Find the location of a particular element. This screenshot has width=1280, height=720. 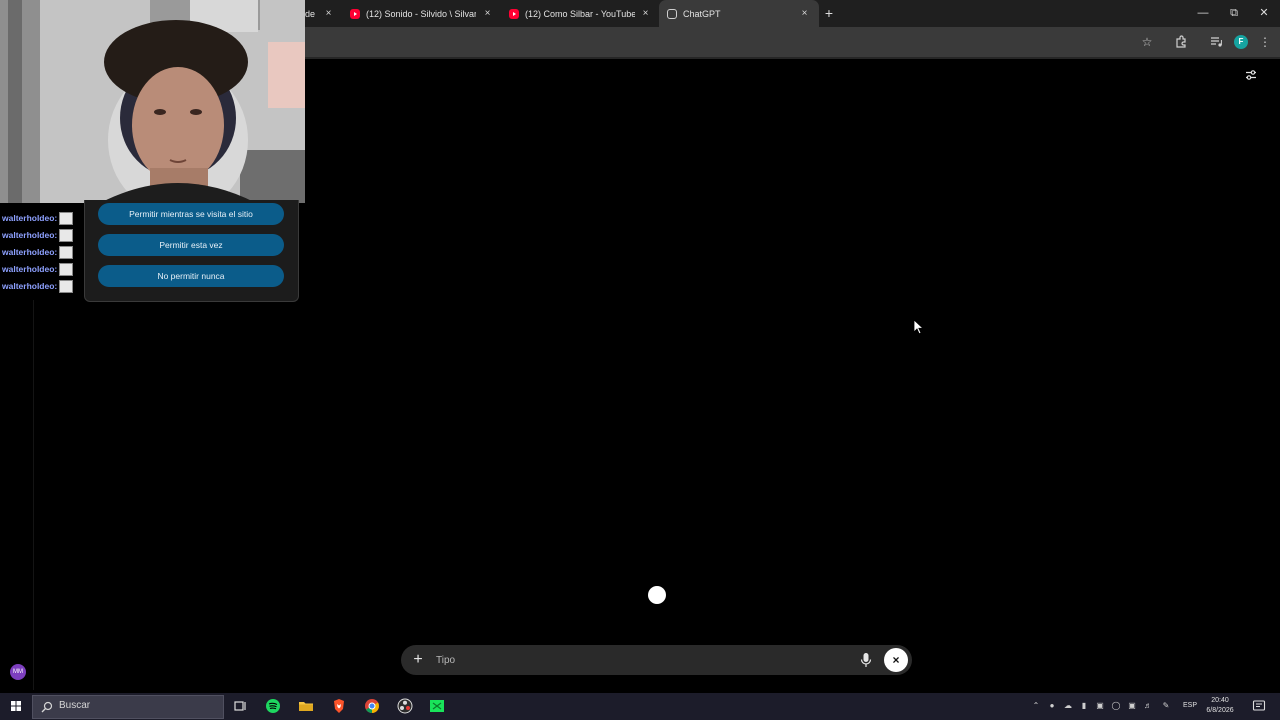

tab-title: de is located at coordinates (310, 13).